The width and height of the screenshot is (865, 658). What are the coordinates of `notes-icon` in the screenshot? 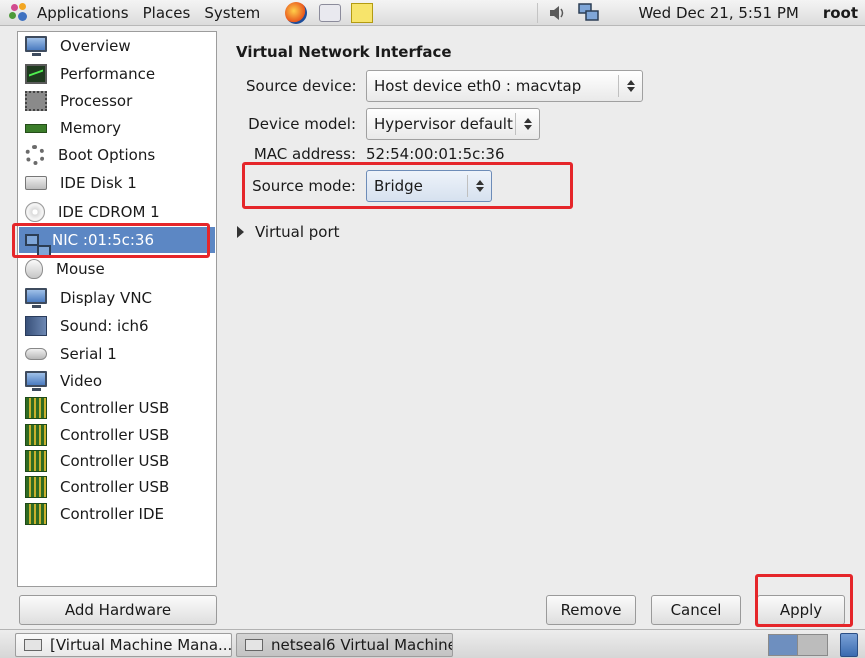 It's located at (362, 12).